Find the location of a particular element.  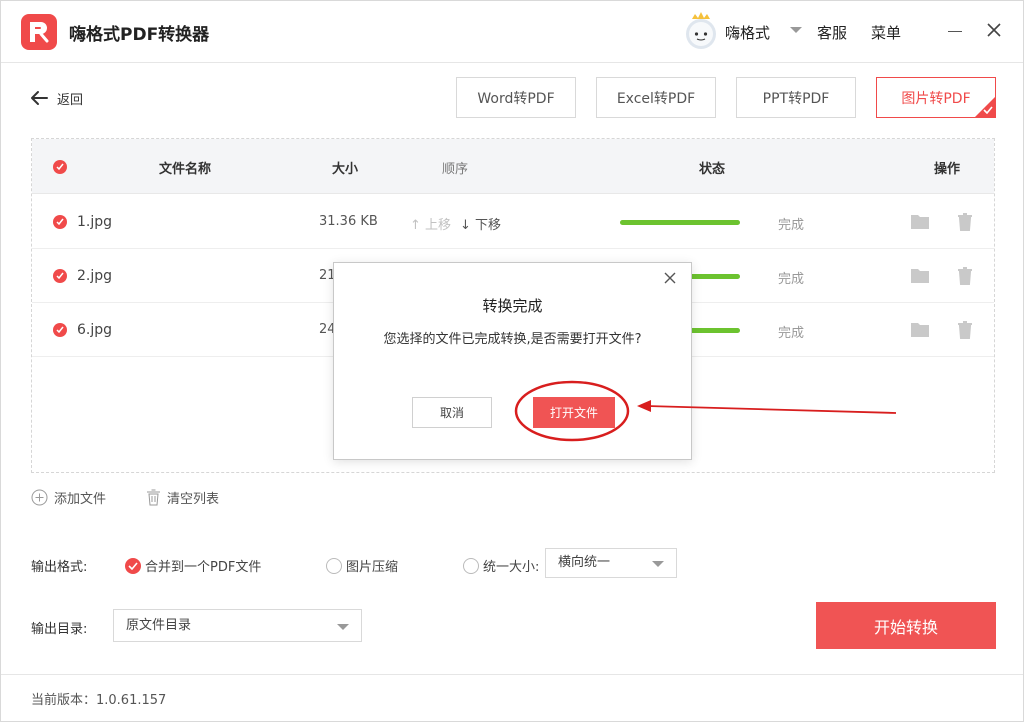

tab-image-to-pdf-label: 图片转PDF is located at coordinates (936, 98).